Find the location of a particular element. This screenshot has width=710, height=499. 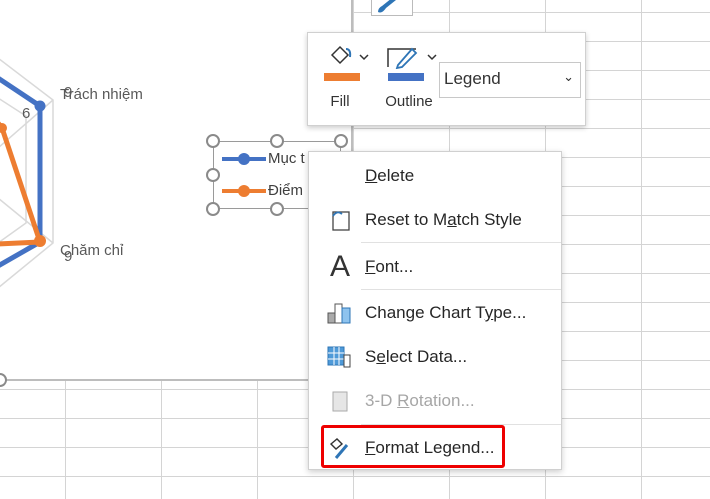

menu-item-reset-to-match-style: Reset to Match Style is located at coordinates (435, 220).